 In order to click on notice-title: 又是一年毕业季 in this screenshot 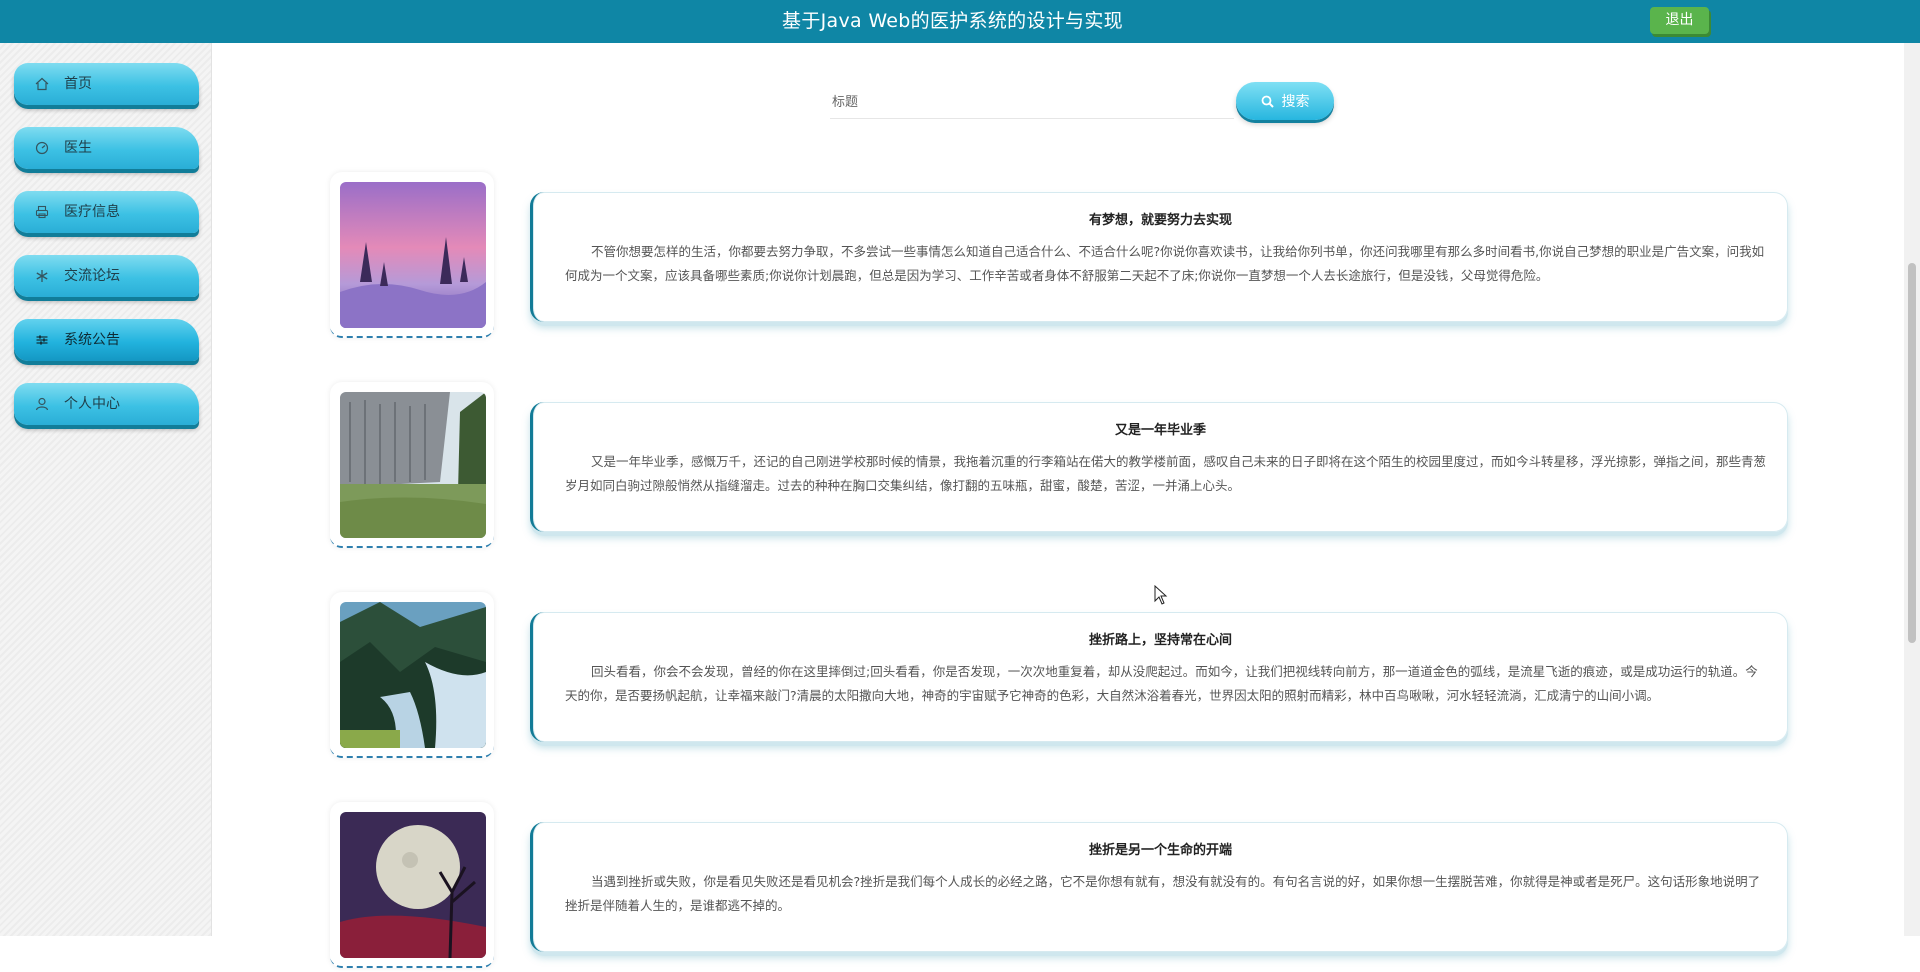, I will do `click(1160, 428)`.